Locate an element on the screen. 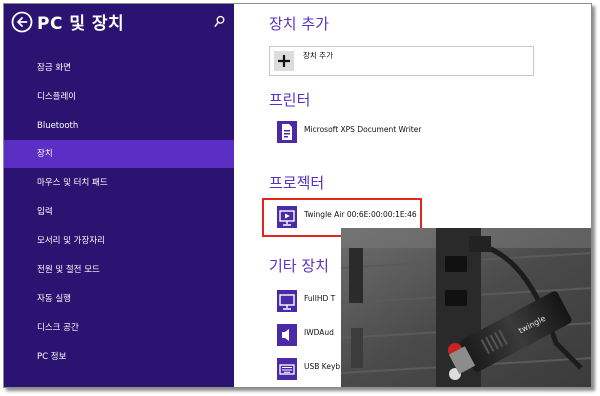 The image size is (600, 396). add-device-button: 장치 추가 is located at coordinates (401, 61).